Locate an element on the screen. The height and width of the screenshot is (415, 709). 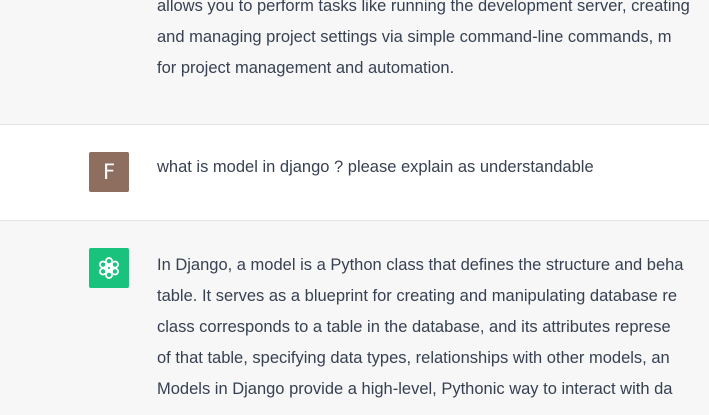
user-avatar: F is located at coordinates (109, 172).